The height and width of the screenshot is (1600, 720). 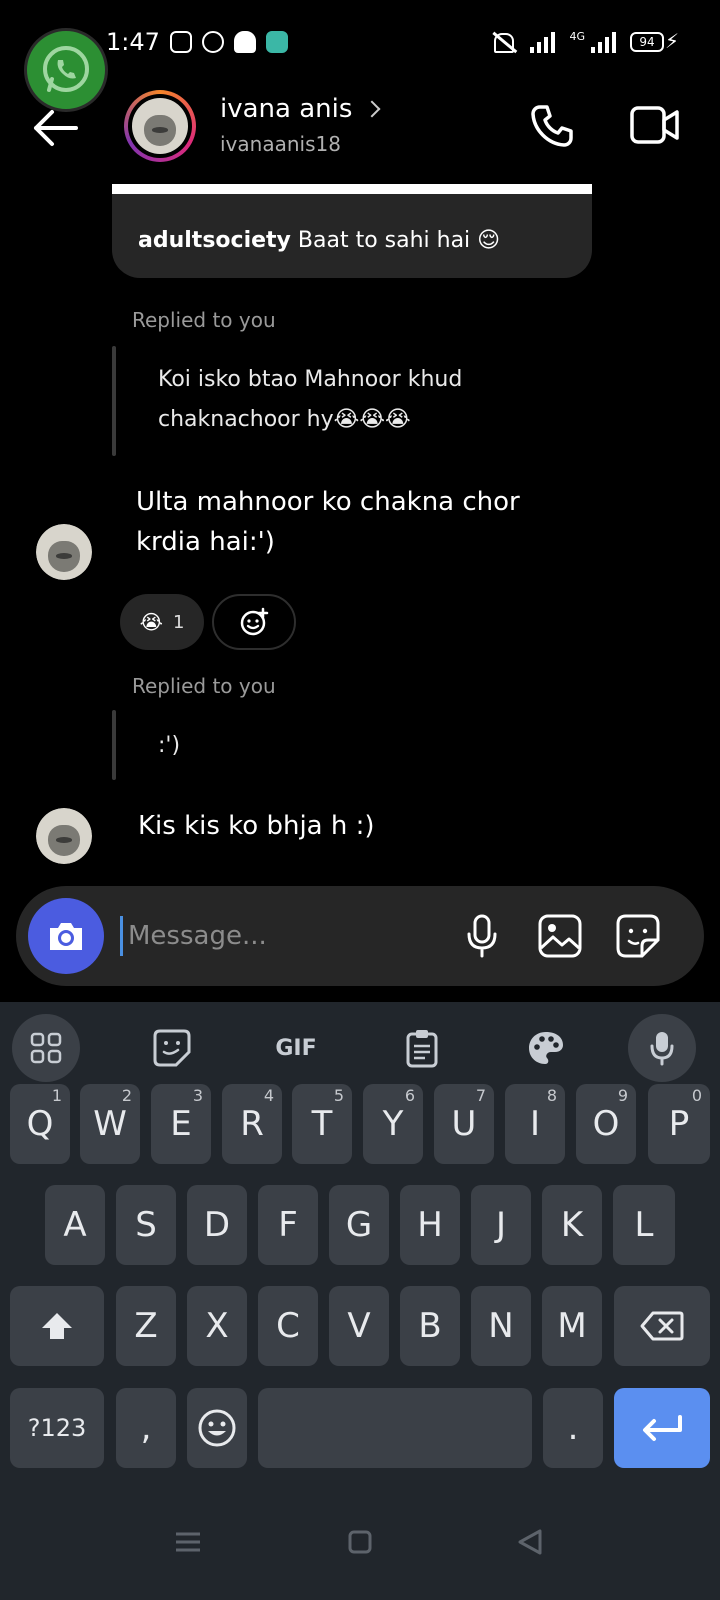 What do you see at coordinates (146, 1428) in the screenshot?
I see `comma-key: ,` at bounding box center [146, 1428].